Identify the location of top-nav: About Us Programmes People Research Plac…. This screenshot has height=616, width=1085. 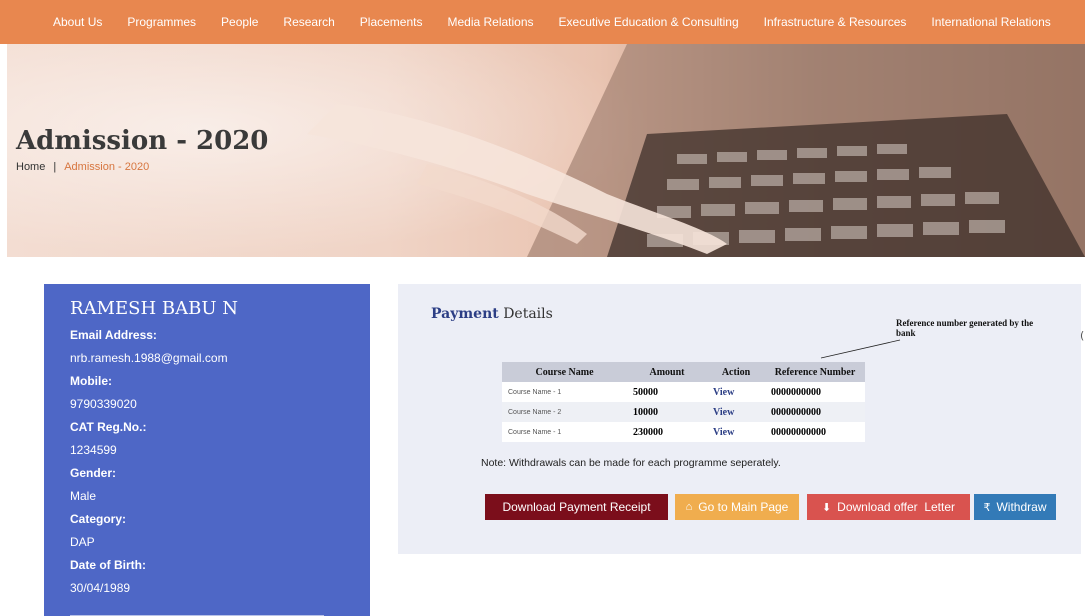
(542, 22).